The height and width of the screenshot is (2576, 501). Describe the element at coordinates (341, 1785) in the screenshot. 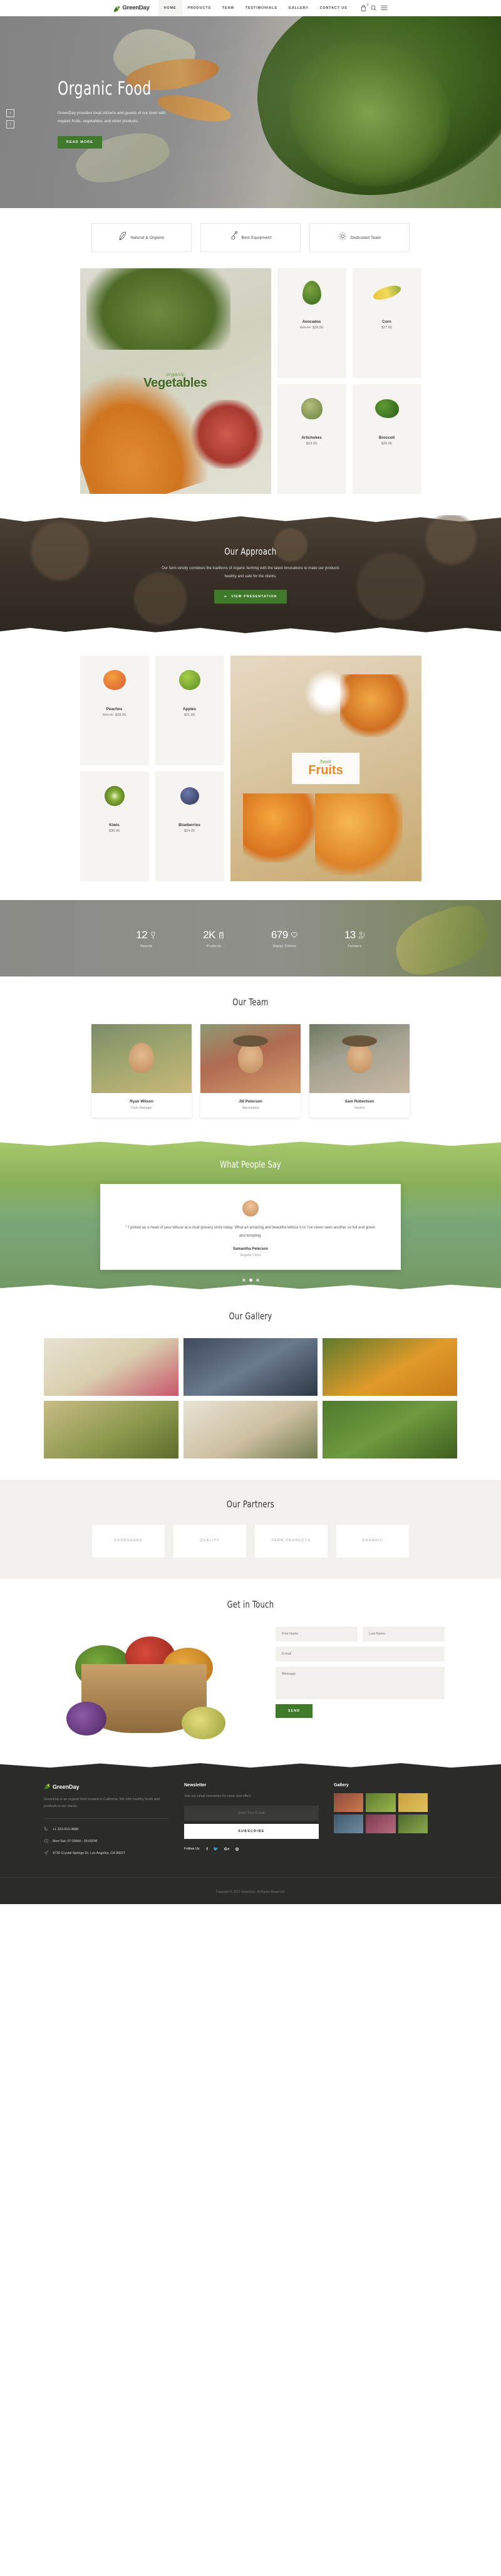

I see `footer-gallery-title: Gallery` at that location.